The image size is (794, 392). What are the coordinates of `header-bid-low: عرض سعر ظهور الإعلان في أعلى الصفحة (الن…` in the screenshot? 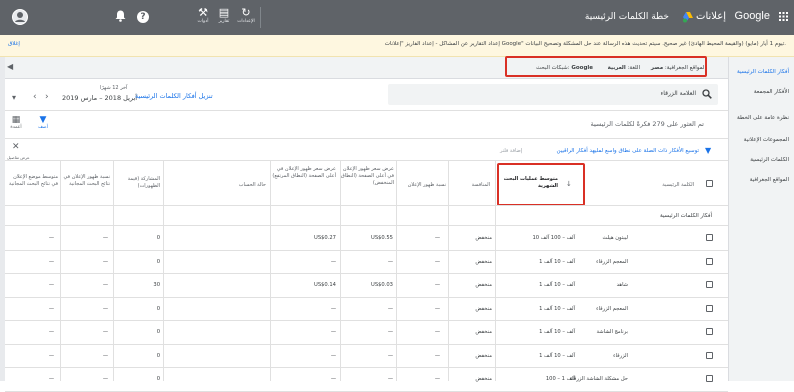 It's located at (367, 176).